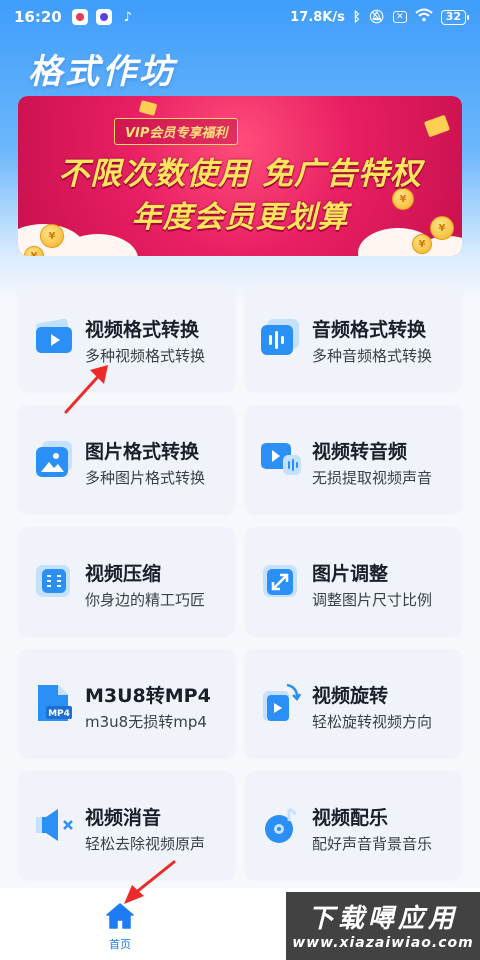 The width and height of the screenshot is (480, 960). I want to click on tool-card-image-adjust: 图片调整 调整图片尺寸比例, so click(353, 581).